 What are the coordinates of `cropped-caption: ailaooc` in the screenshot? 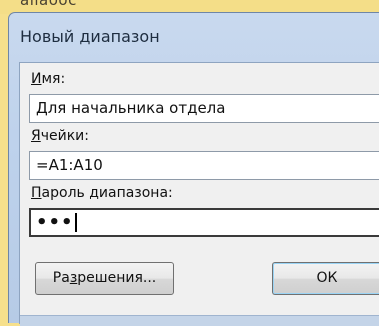 It's located at (48, 4).